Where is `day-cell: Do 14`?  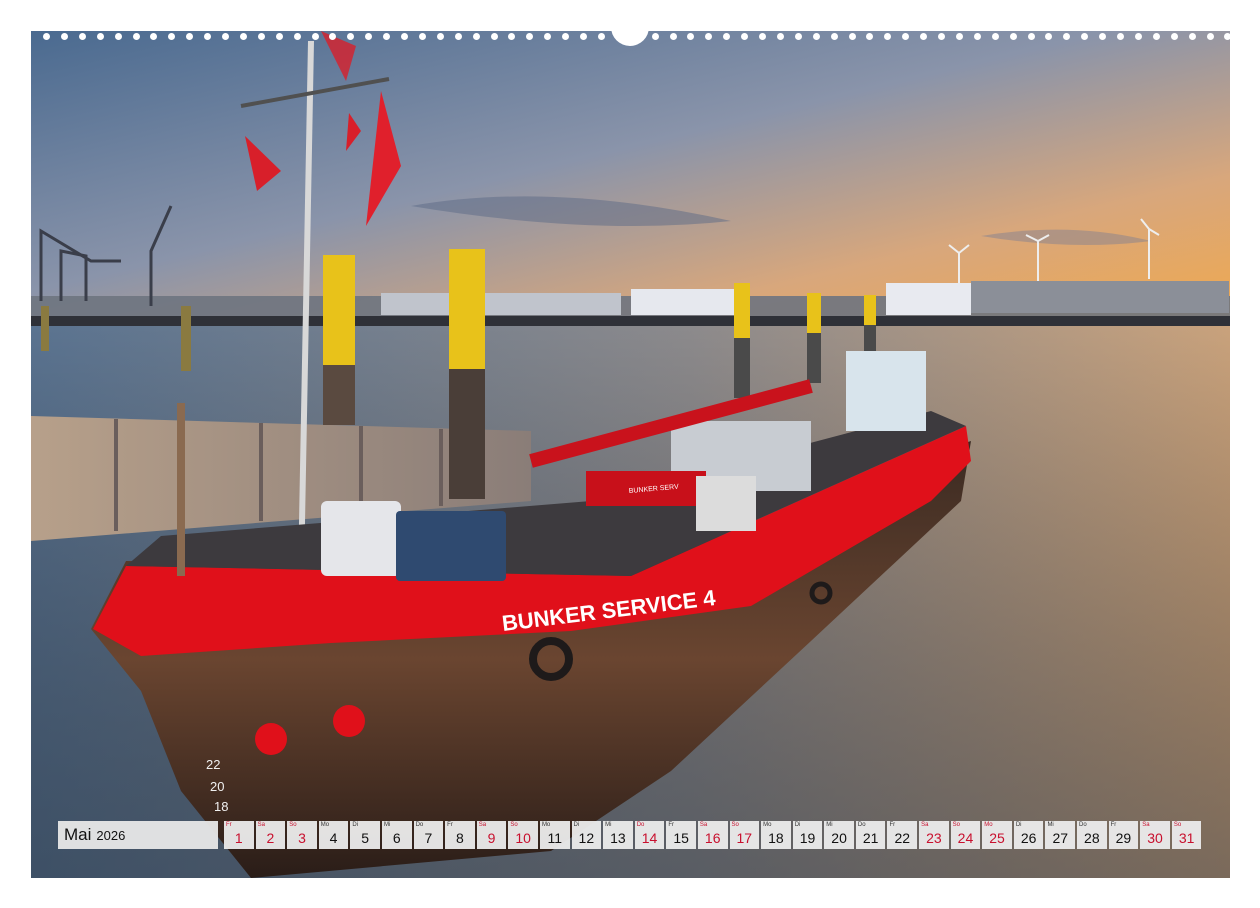 day-cell: Do 14 is located at coordinates (649, 835).